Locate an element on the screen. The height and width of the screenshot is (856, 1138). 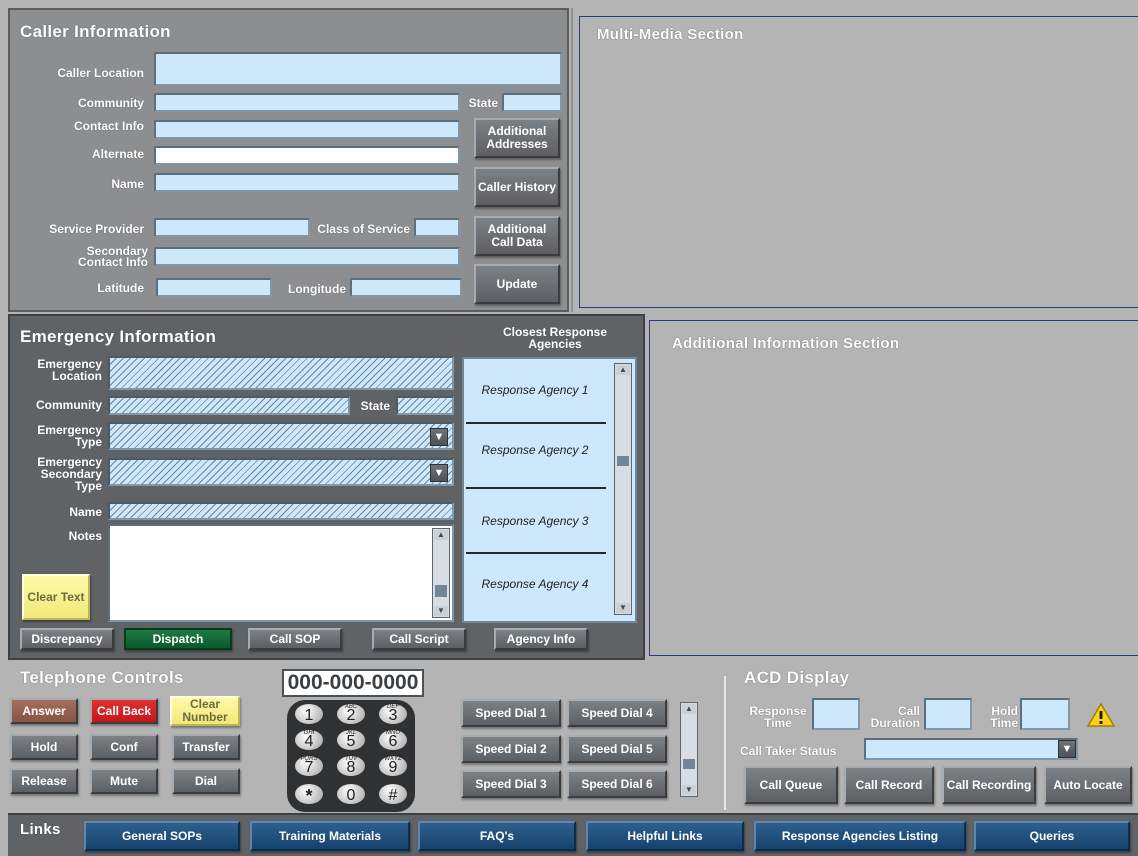
keypad-key-7: PQRS 7 is located at coordinates (309, 766).